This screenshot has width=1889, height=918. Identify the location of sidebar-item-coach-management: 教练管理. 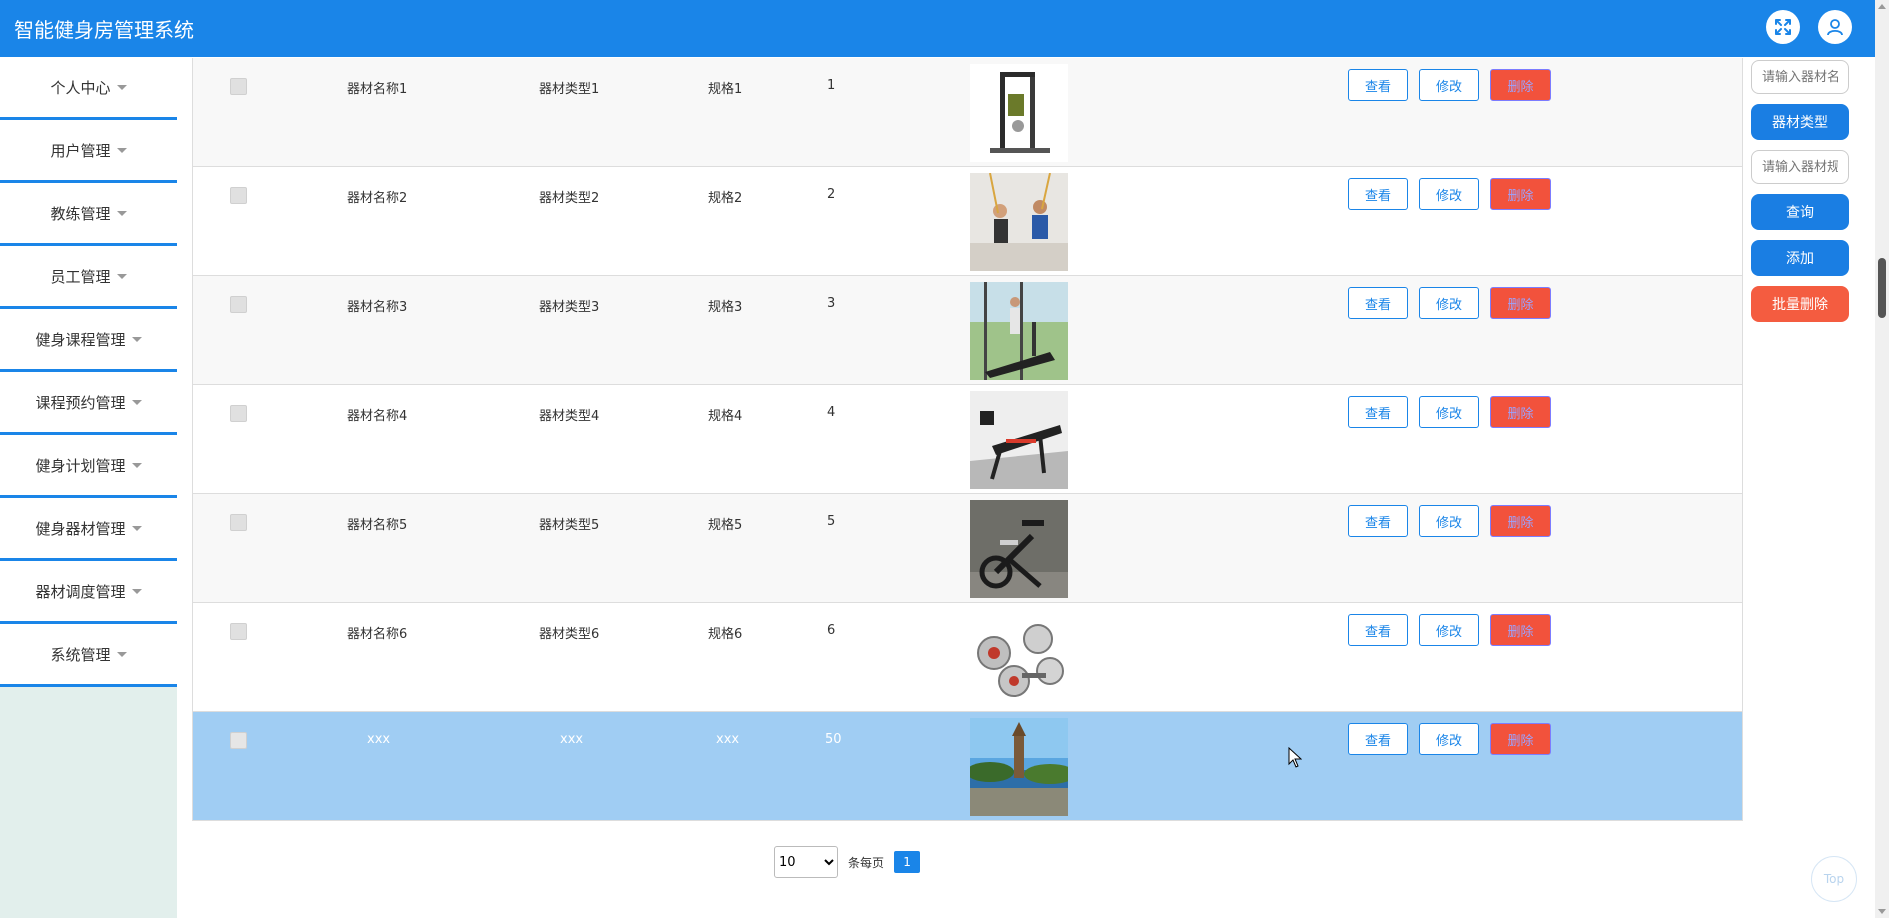
(88, 214).